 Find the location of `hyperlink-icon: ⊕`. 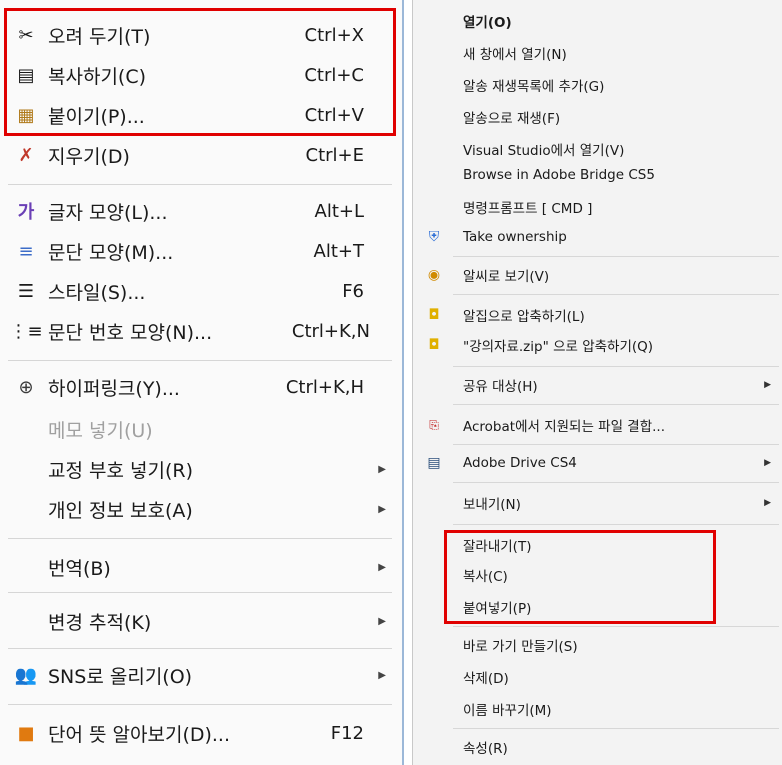

hyperlink-icon: ⊕ is located at coordinates (26, 387).